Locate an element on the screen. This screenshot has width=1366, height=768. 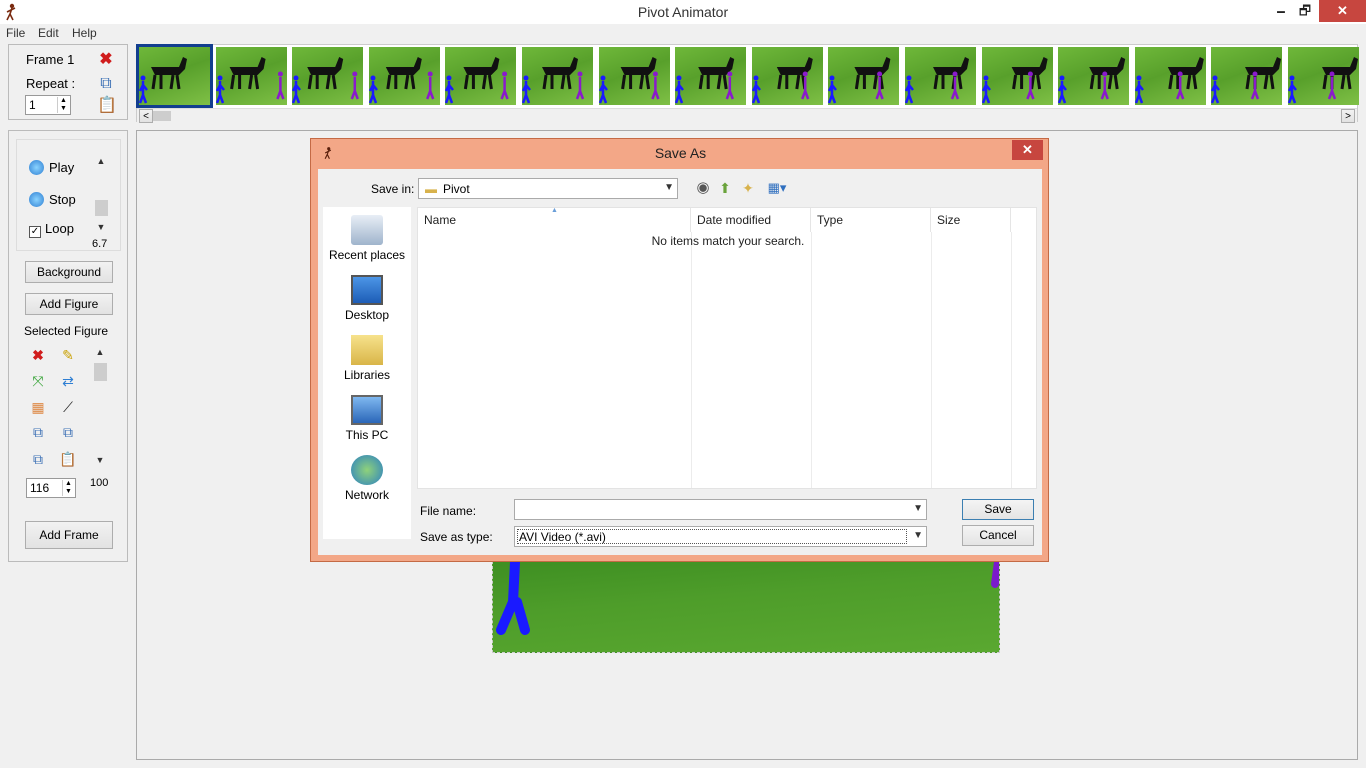
stop-icon is located at coordinates (36, 199).